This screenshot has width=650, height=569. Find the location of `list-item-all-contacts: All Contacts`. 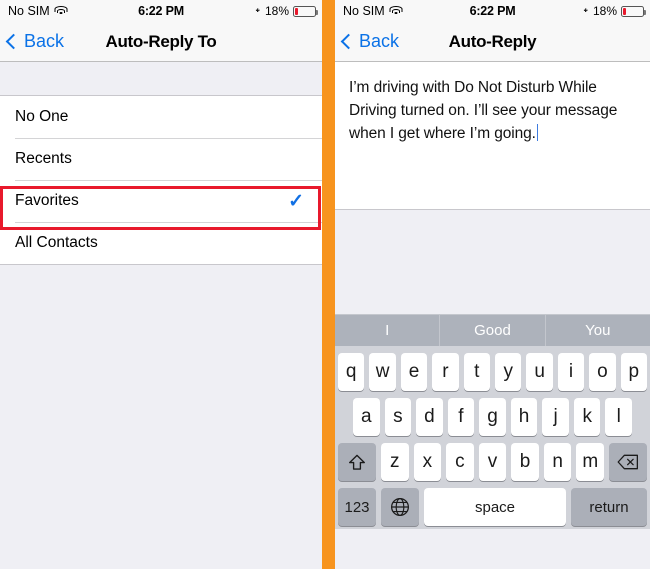

list-item-all-contacts: All Contacts is located at coordinates (161, 243).